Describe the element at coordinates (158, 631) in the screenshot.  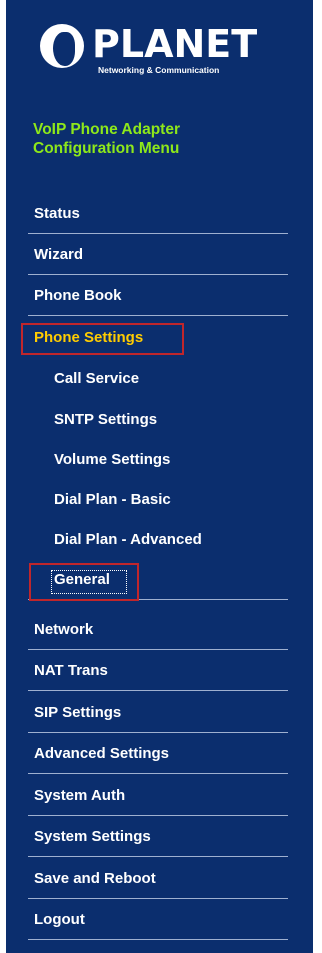
I see `menu-item-network: Network` at that location.